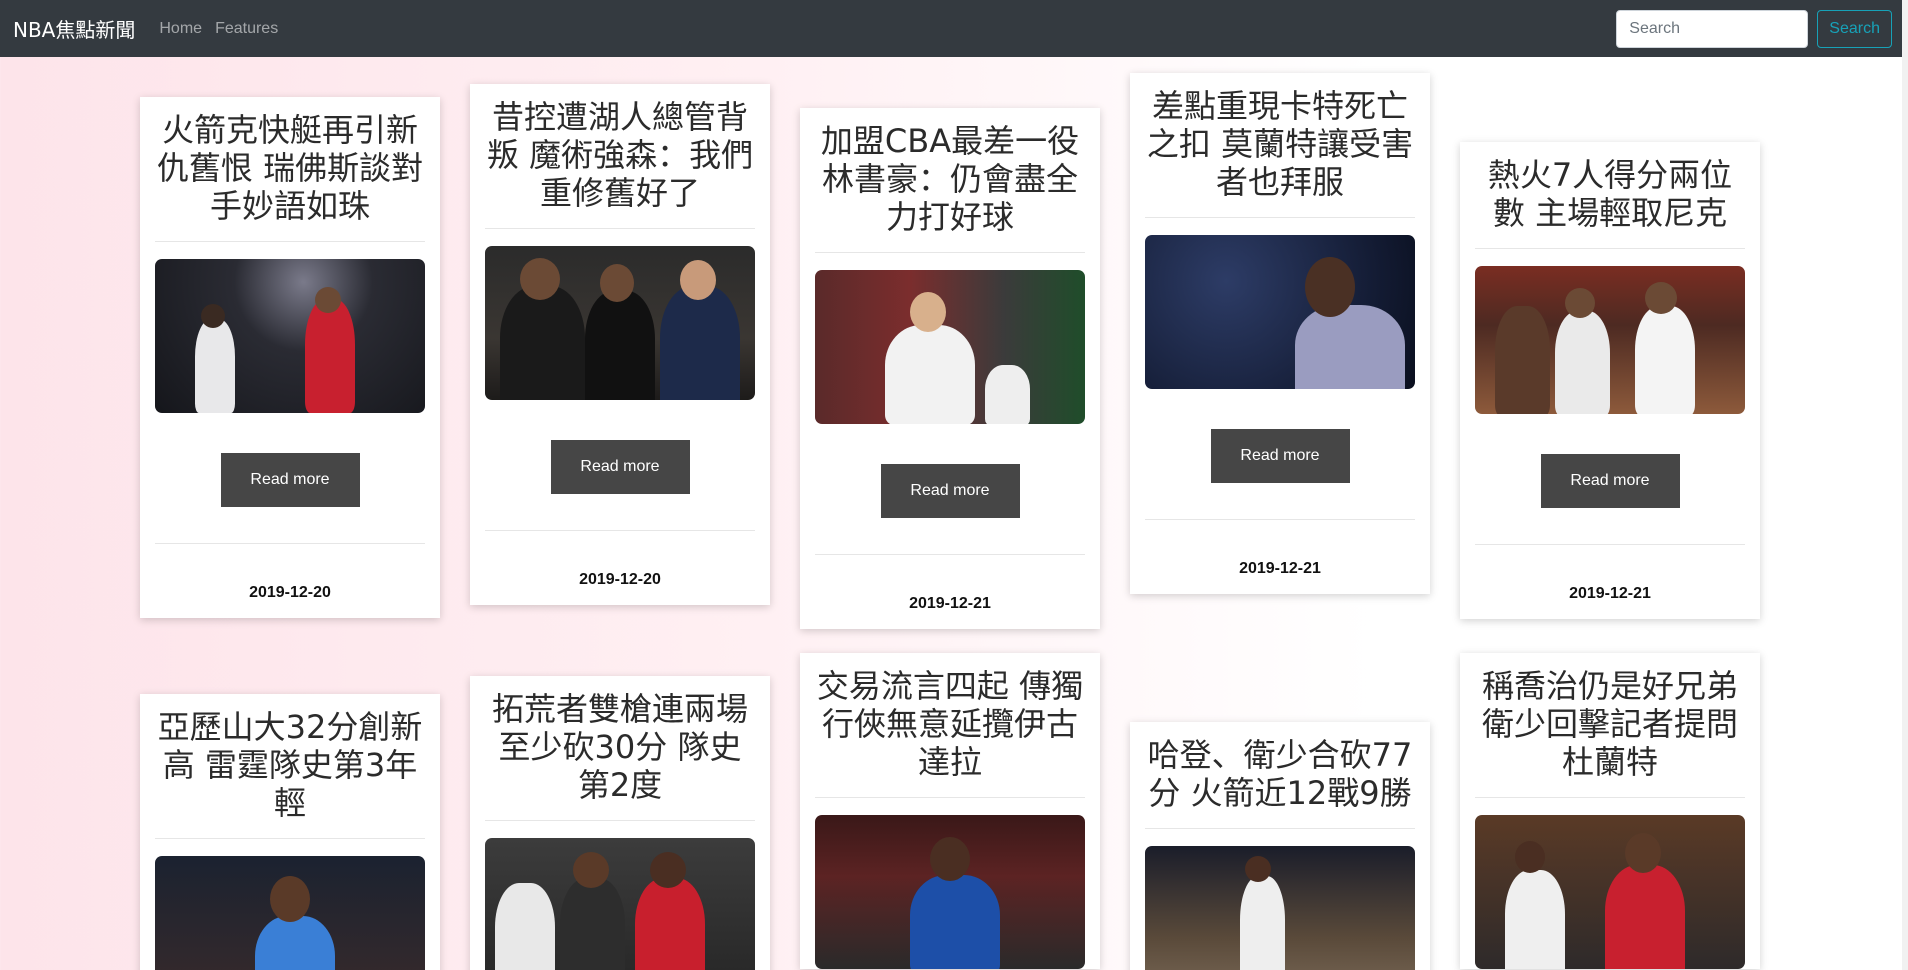 The image size is (1908, 970). Describe the element at coordinates (1854, 28) in the screenshot. I see `search-button: Search` at that location.